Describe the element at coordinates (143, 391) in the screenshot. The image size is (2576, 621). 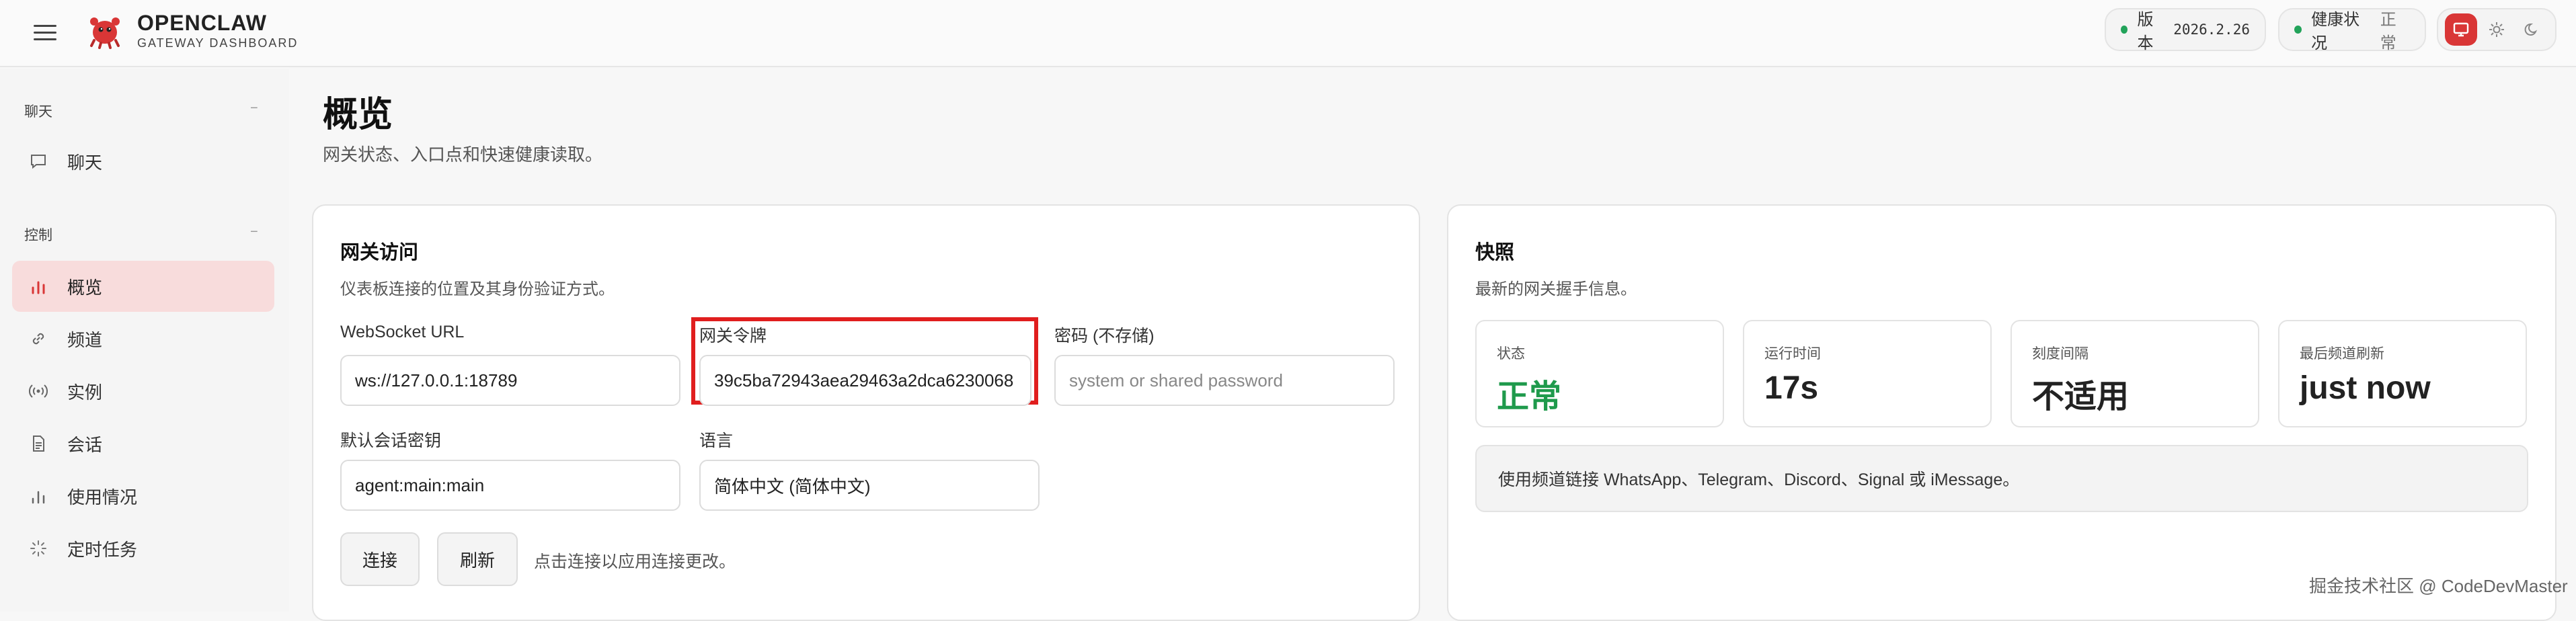
I see `sidebar-item-instances: 实例` at that location.